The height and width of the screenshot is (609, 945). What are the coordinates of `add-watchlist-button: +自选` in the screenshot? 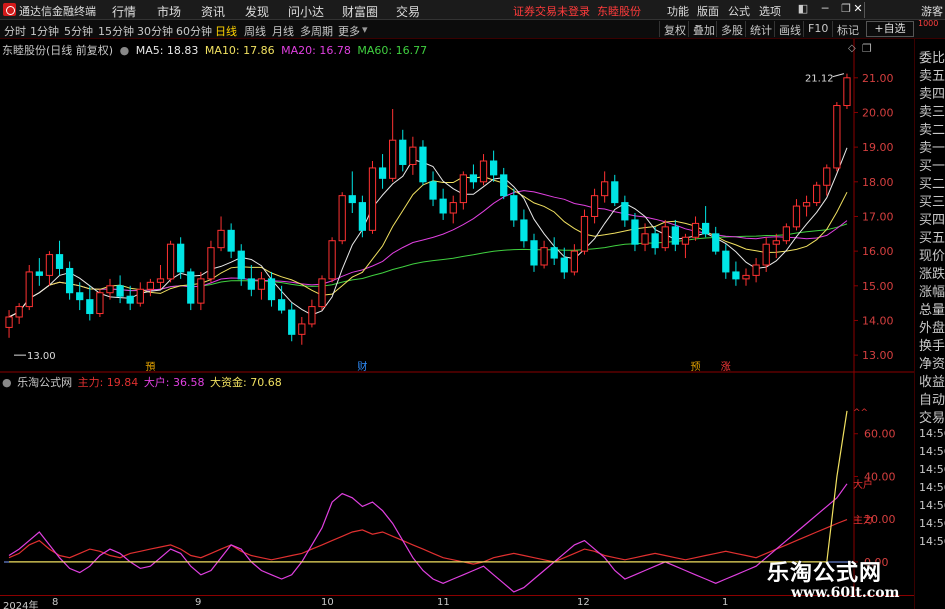 It's located at (890, 29).